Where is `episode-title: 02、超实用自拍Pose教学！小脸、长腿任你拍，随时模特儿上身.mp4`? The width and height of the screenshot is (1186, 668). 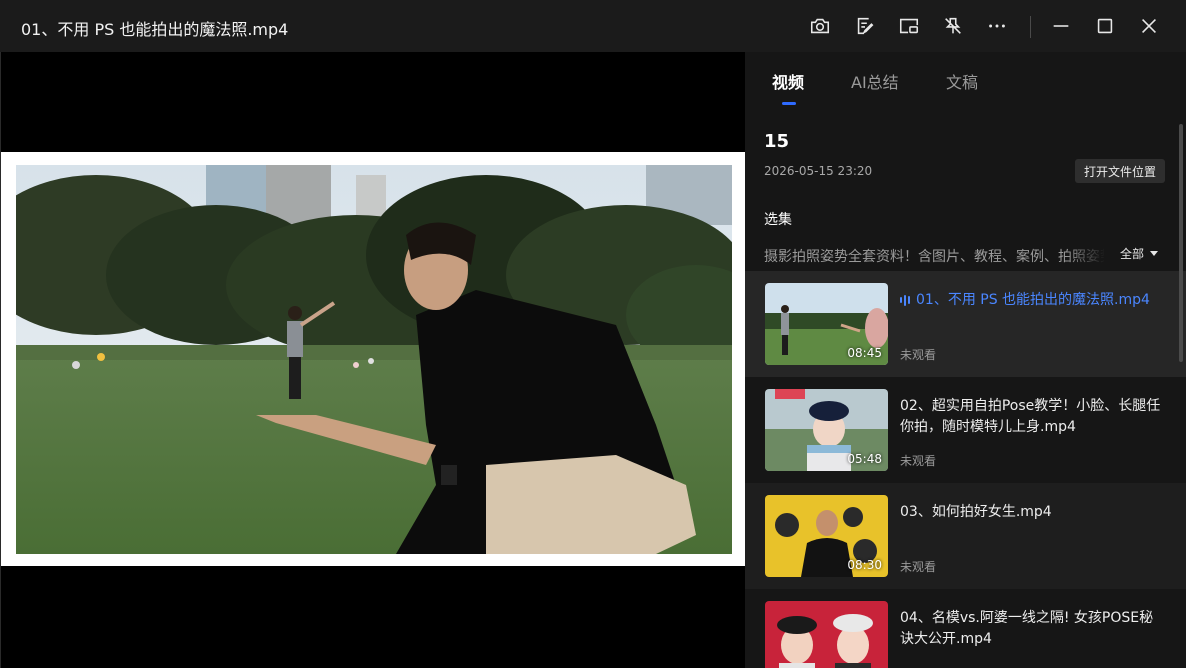
episode-title: 02、超实用自拍Pose教学！小脸、长腿任你拍，随时模特儿上身.mp4 is located at coordinates (1030, 416).